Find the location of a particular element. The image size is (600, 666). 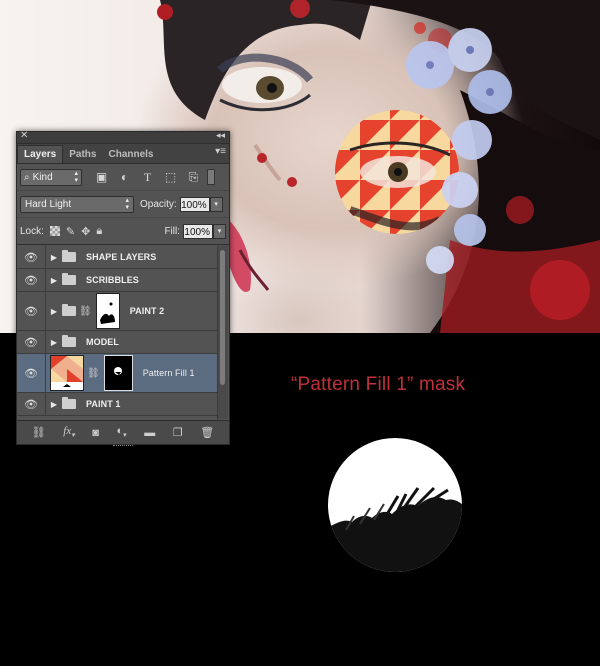

new-layer-icon: ❐ is located at coordinates (178, 432).